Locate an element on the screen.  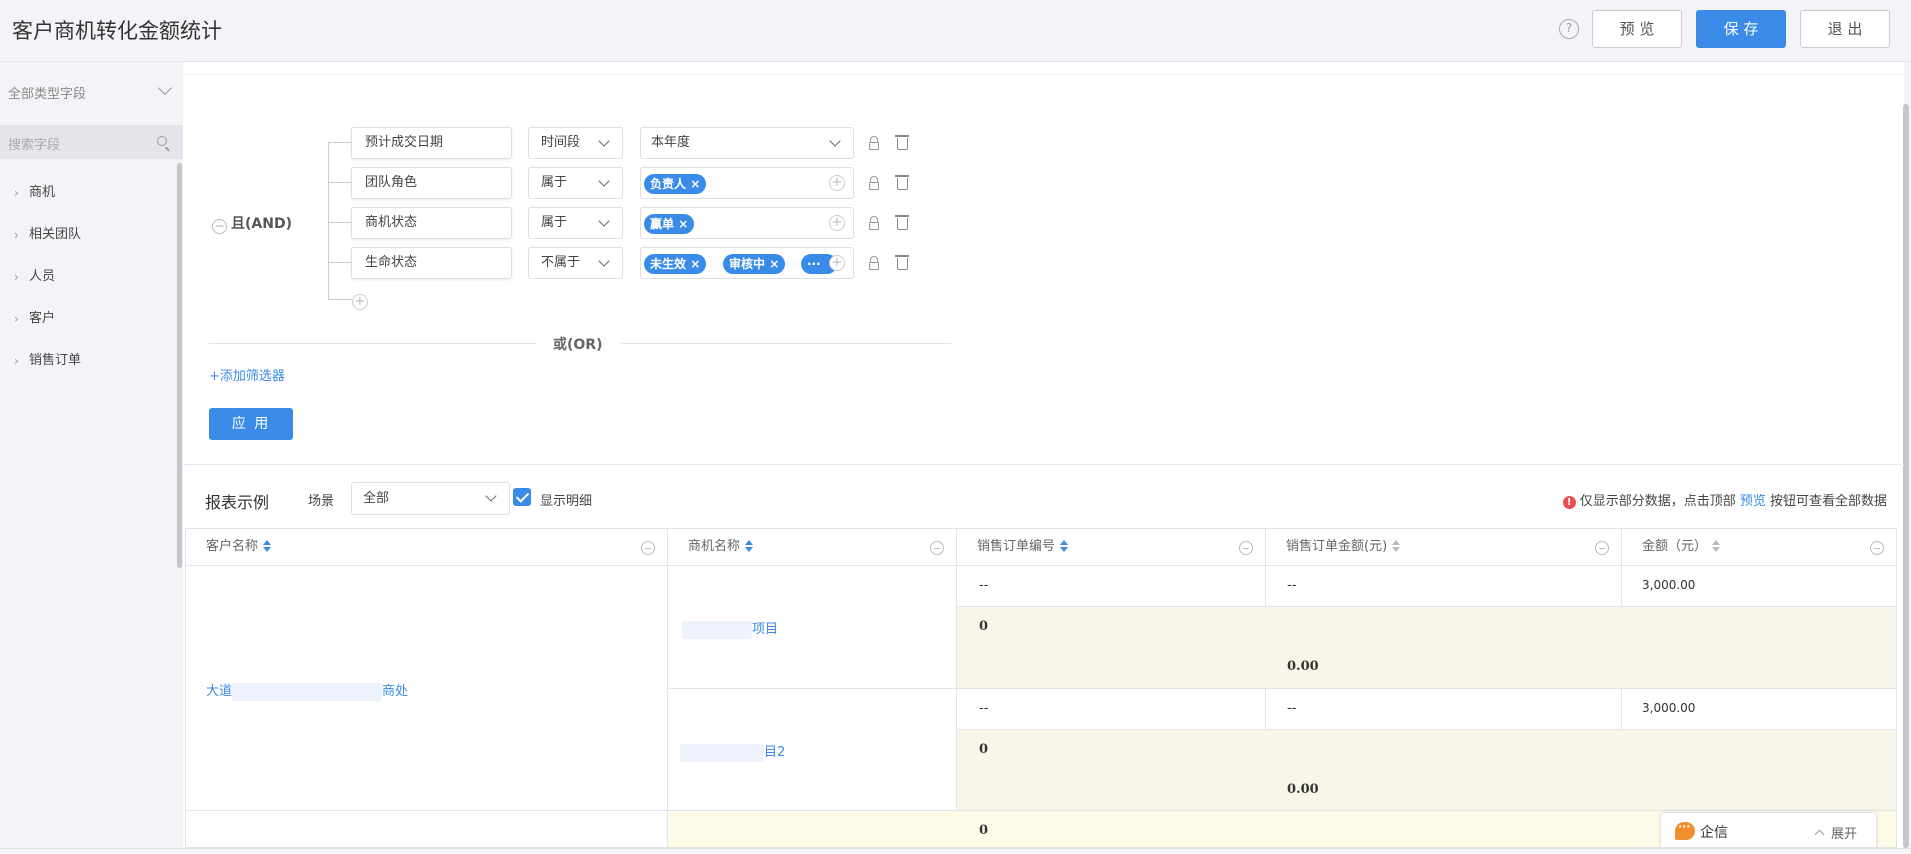
column-header-label: 客户名称 is located at coordinates (232, 546).